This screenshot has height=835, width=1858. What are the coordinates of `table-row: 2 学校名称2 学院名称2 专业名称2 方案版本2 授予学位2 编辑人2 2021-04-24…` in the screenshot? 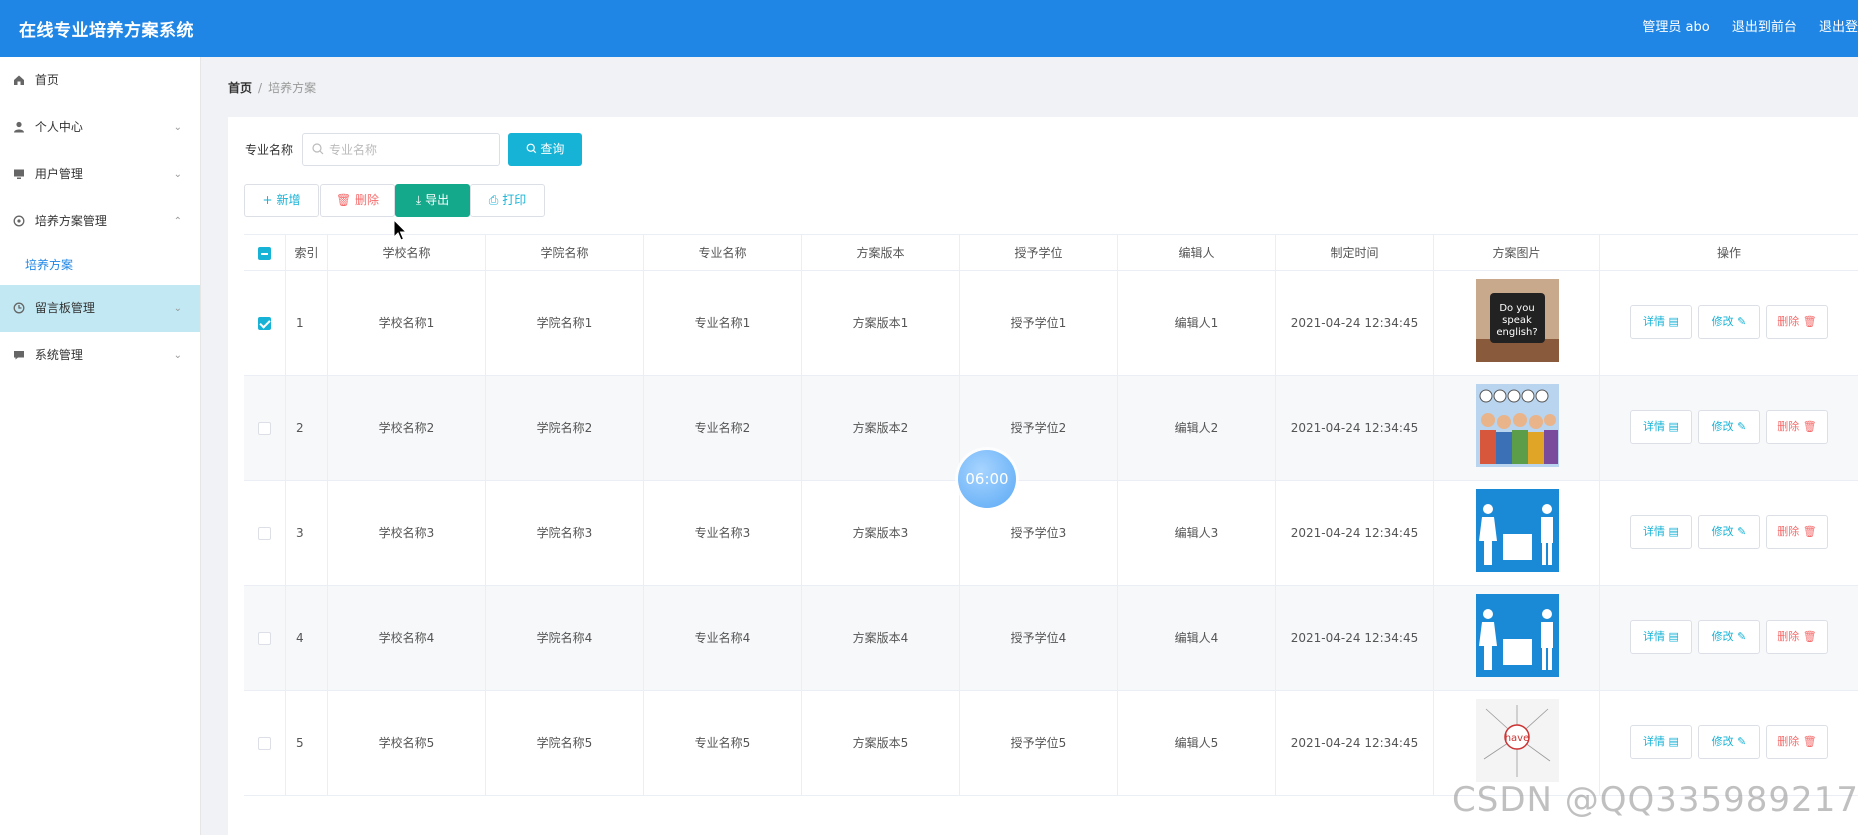 It's located at (1051, 428).